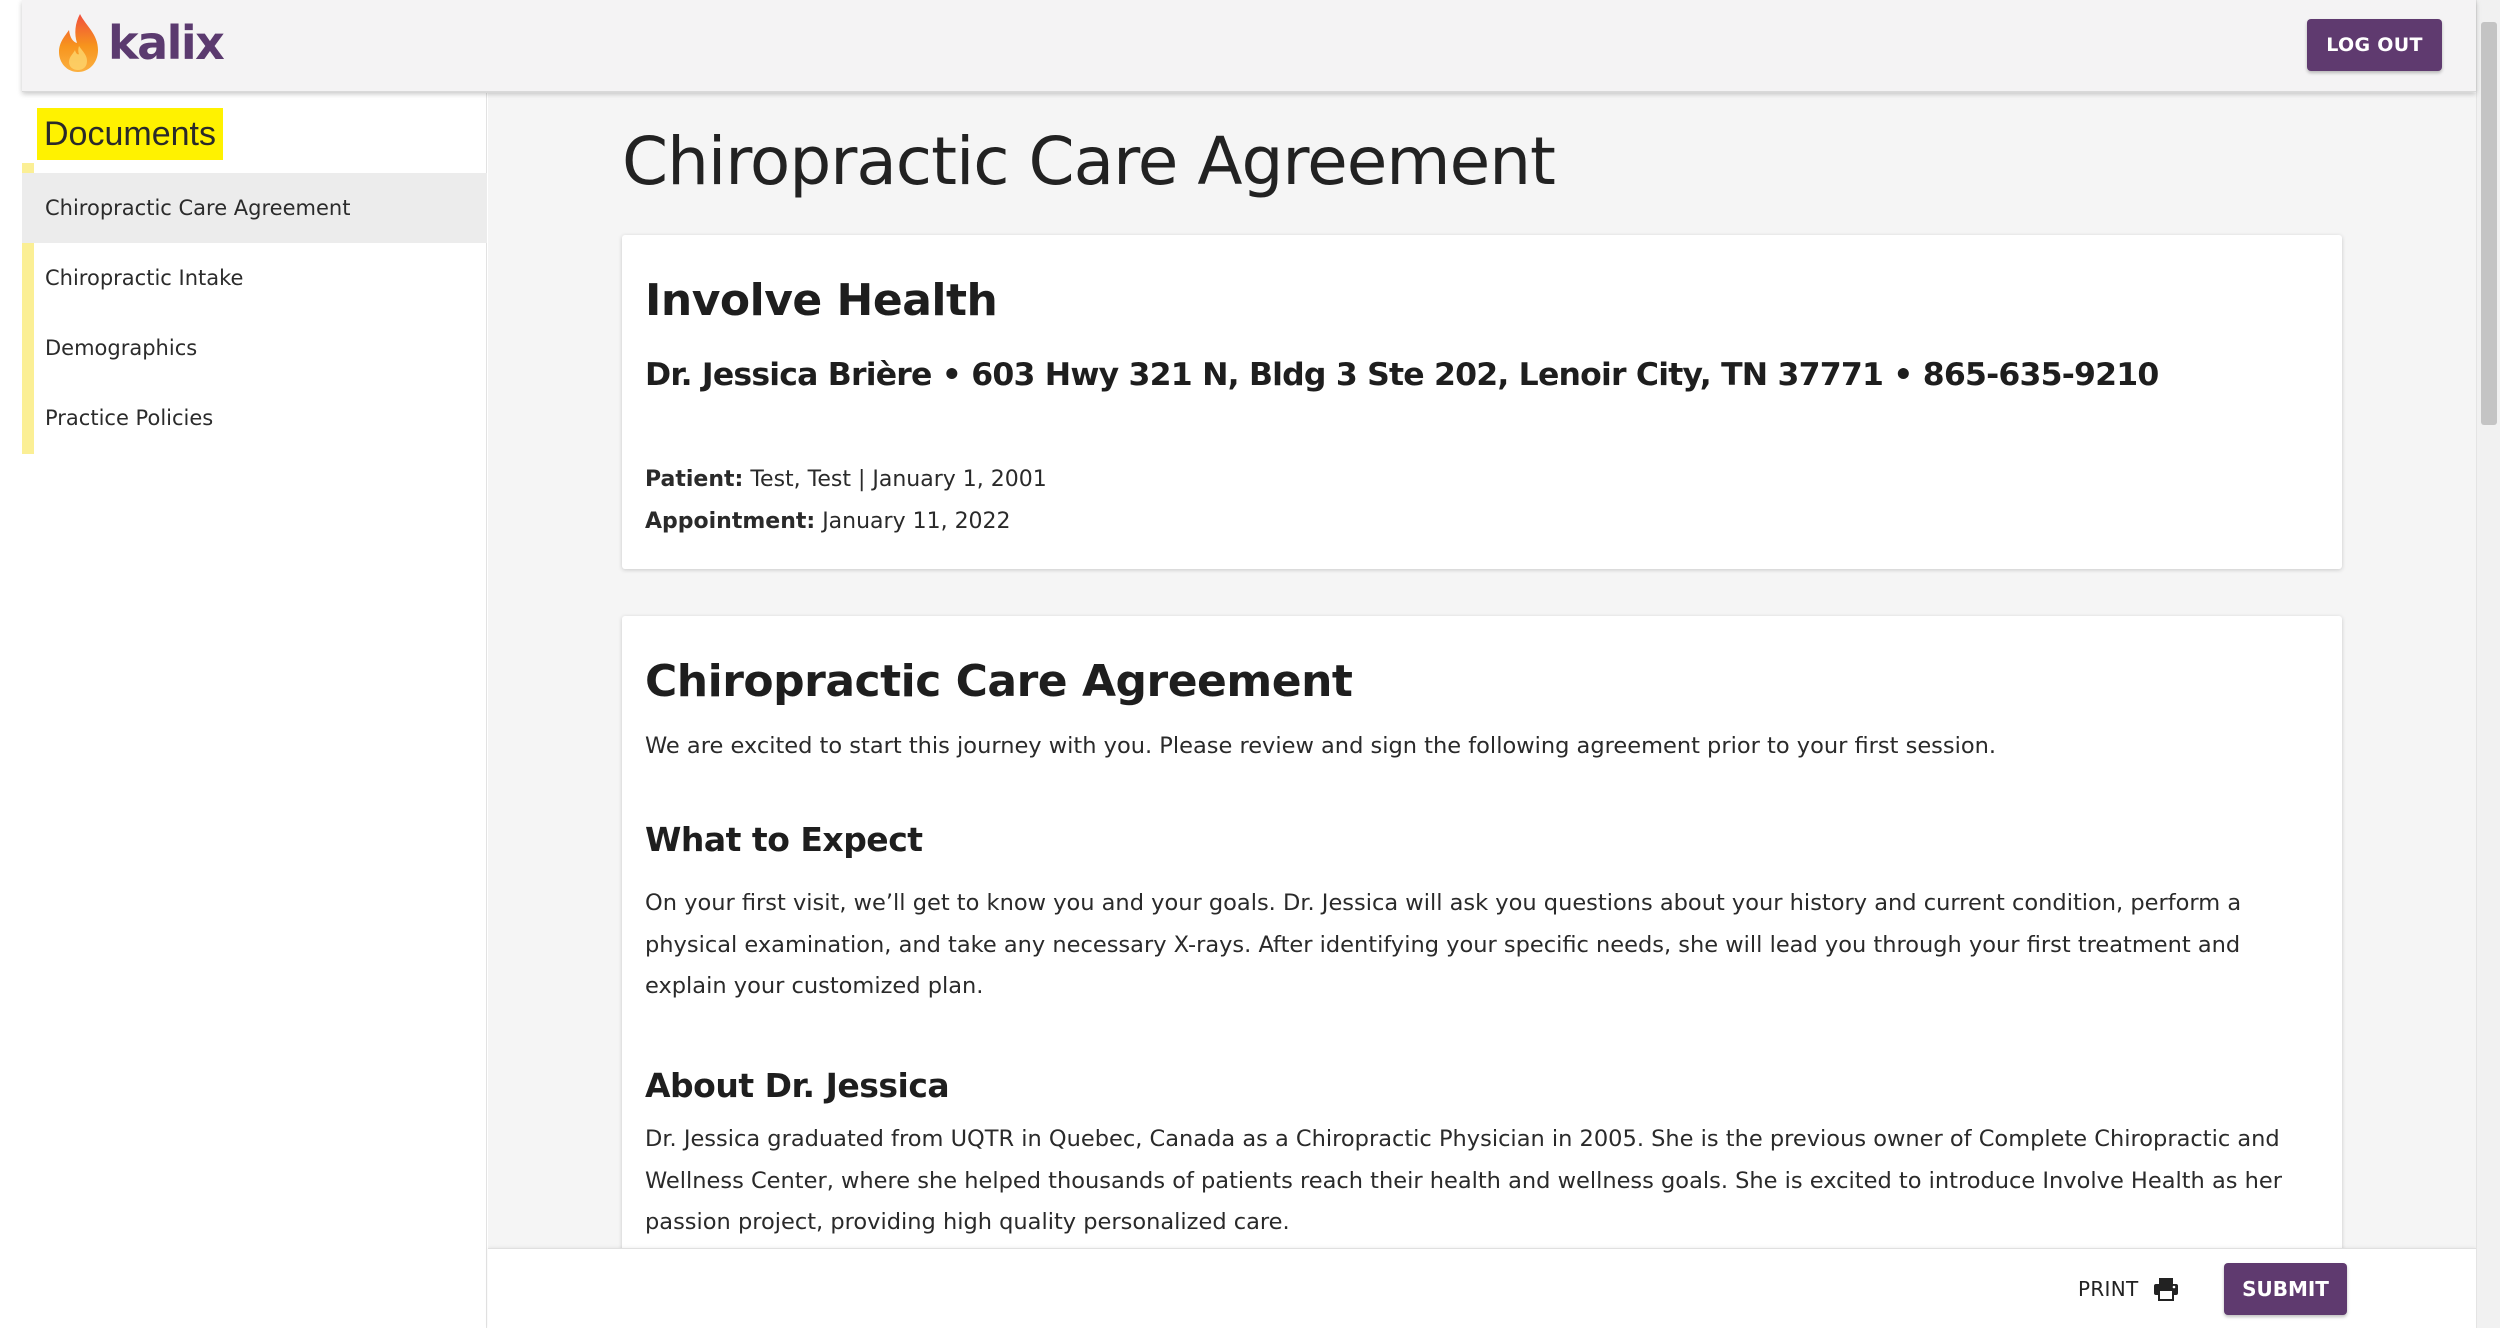 This screenshot has height=1328, width=2500. Describe the element at coordinates (254, 208) in the screenshot. I see `sidebar-item-chiropractic-care-agreement: Chiropractic Care Agreement` at that location.